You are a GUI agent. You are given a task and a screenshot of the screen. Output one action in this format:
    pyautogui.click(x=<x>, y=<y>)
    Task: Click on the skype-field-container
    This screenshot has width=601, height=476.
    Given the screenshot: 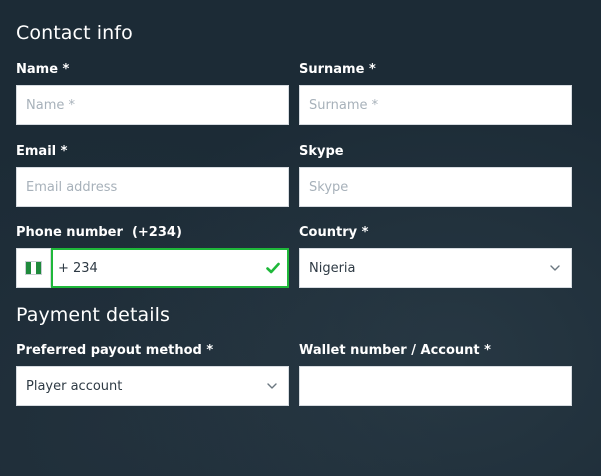 What is the action you would take?
    pyautogui.click(x=435, y=187)
    